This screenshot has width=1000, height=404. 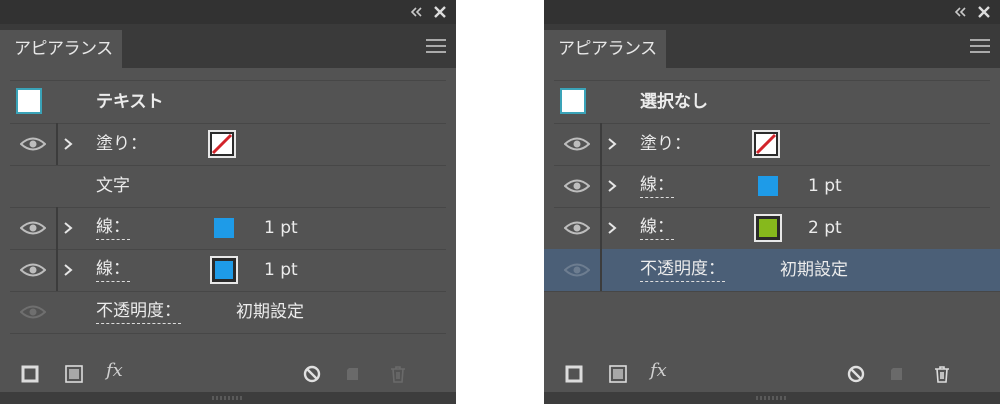 What do you see at coordinates (130, 102) in the screenshot?
I see `header-title: テキスト` at bounding box center [130, 102].